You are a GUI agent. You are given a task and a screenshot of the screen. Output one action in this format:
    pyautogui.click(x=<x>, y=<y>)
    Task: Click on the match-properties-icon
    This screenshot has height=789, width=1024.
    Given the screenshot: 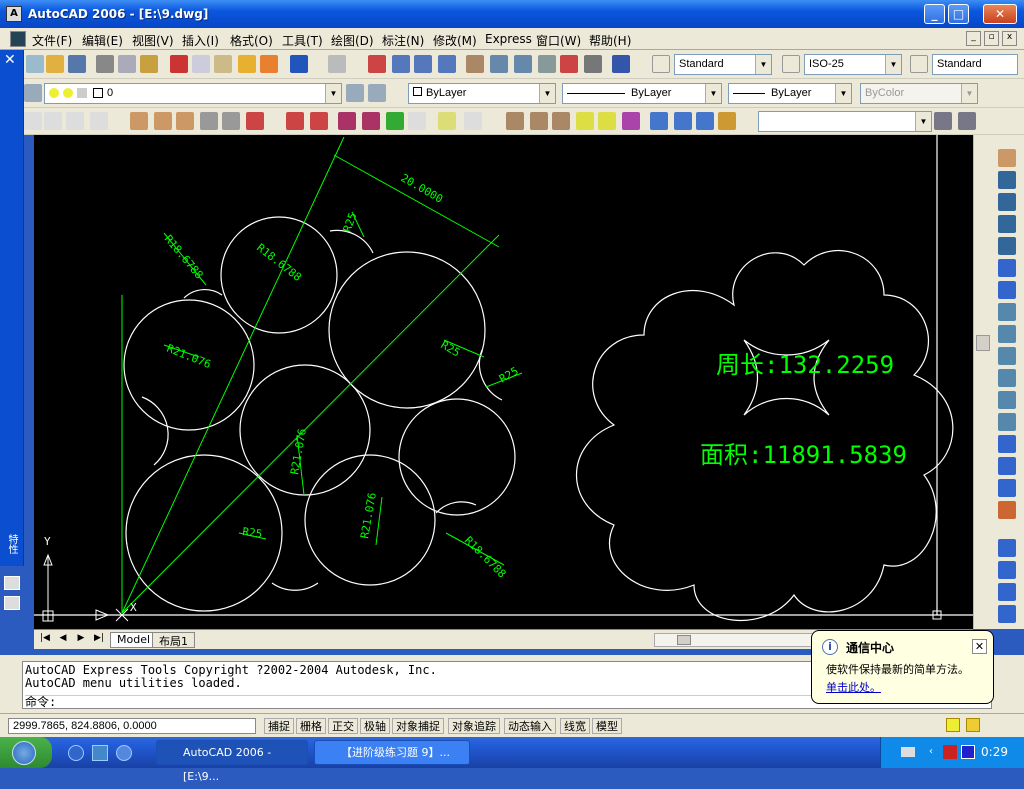 What is the action you would take?
    pyautogui.click(x=247, y=64)
    